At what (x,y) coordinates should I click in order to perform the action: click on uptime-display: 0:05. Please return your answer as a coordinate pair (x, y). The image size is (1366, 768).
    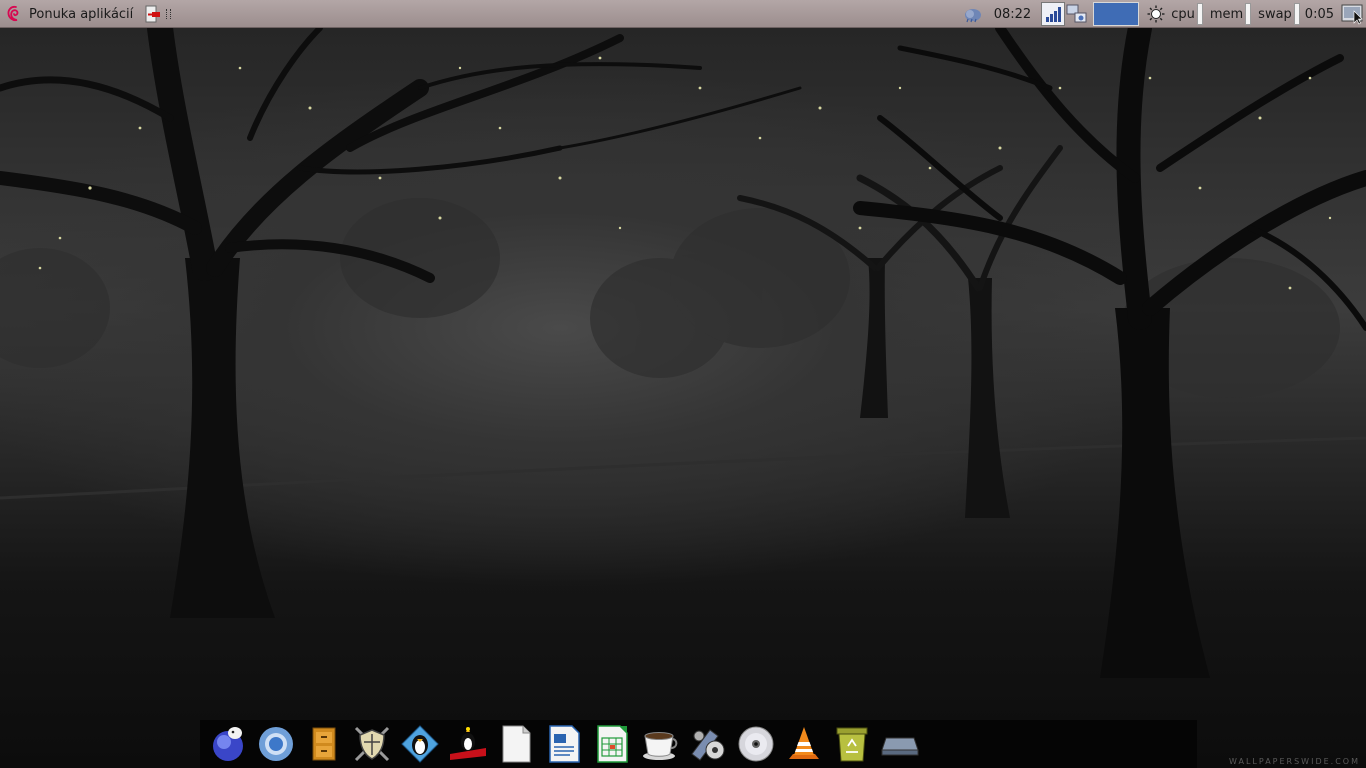
    Looking at the image, I should click on (1319, 14).